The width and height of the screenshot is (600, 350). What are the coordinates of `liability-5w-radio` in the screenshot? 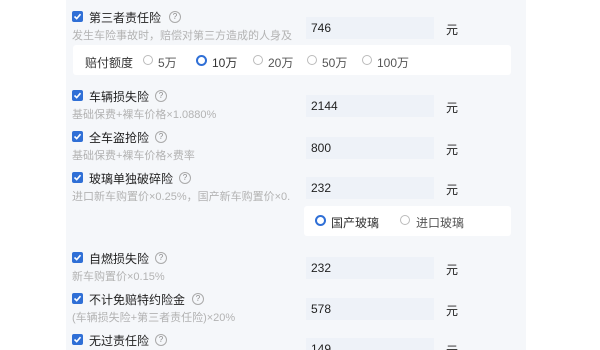 It's located at (148, 60).